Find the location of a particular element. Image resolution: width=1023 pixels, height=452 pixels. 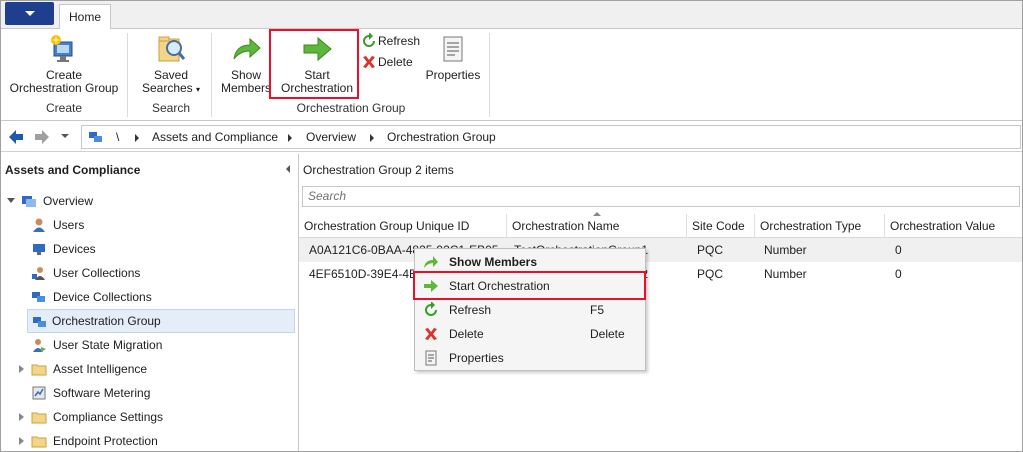

saved-searches-label-2: Searches ▾ is located at coordinates (171, 88).